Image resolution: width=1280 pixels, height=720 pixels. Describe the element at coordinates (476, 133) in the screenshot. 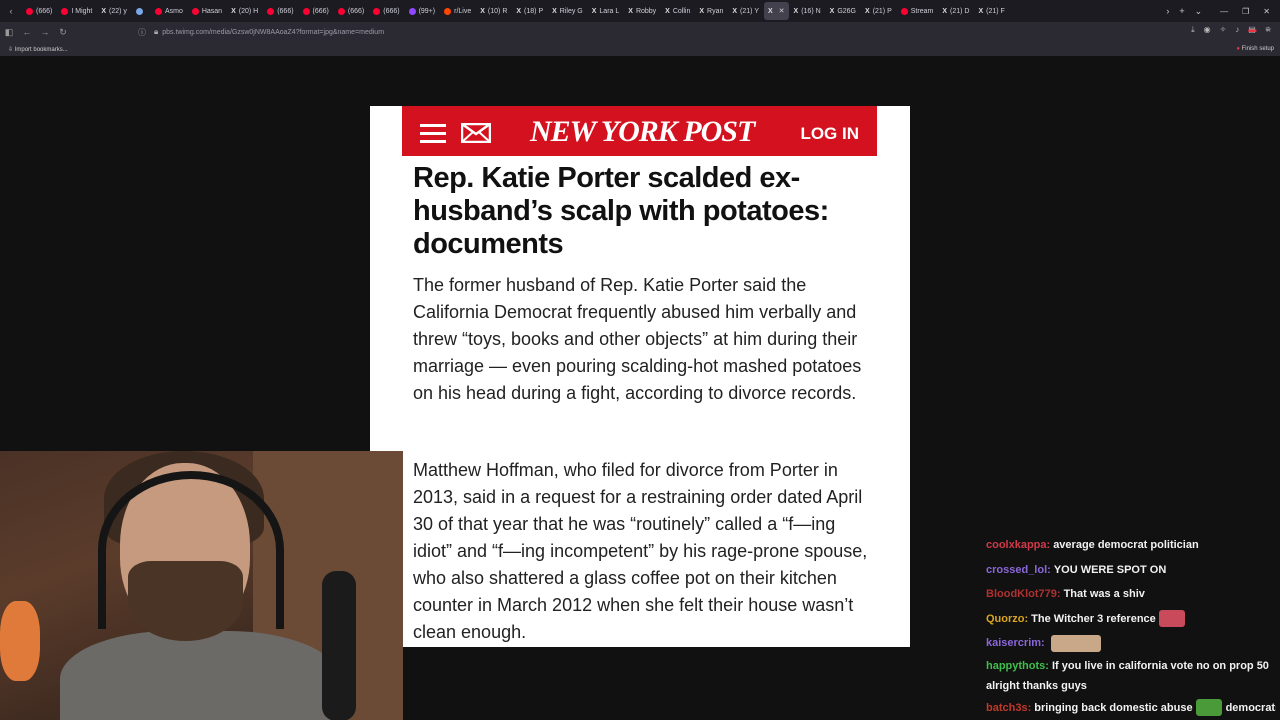

I see `mail-icon` at that location.